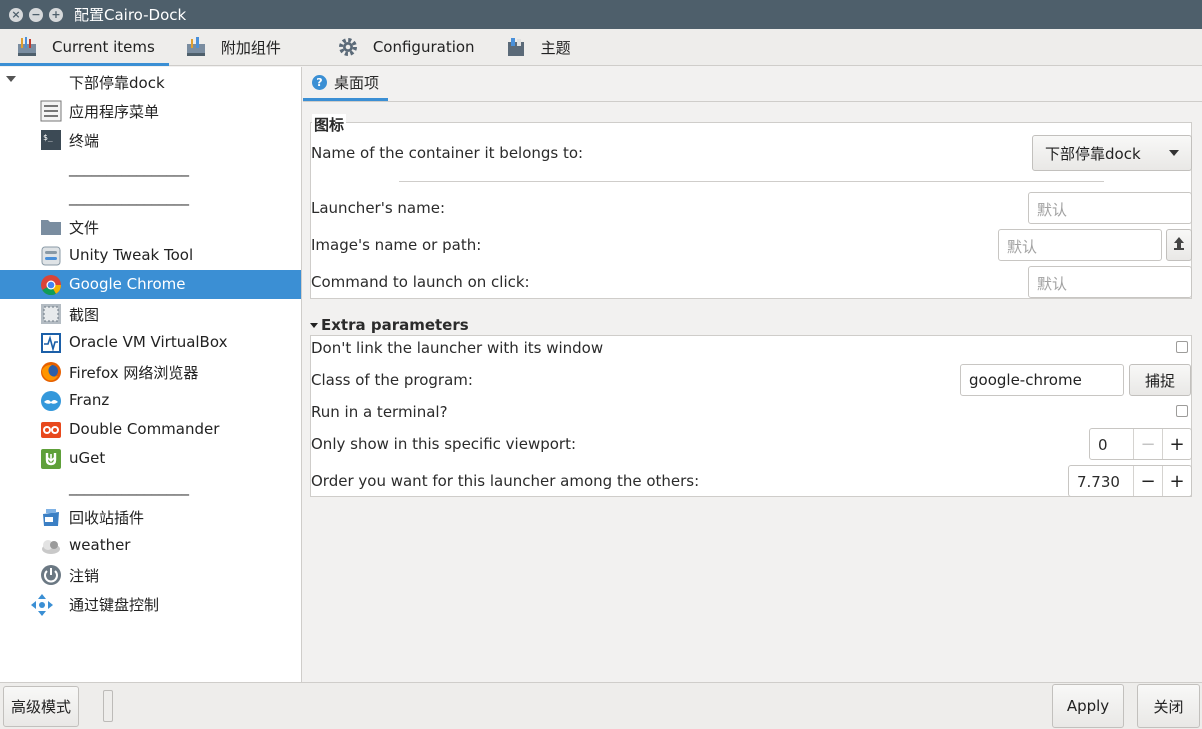  I want to click on tree-item-virtualbox: Oracle VM VirtualBox, so click(150, 342).